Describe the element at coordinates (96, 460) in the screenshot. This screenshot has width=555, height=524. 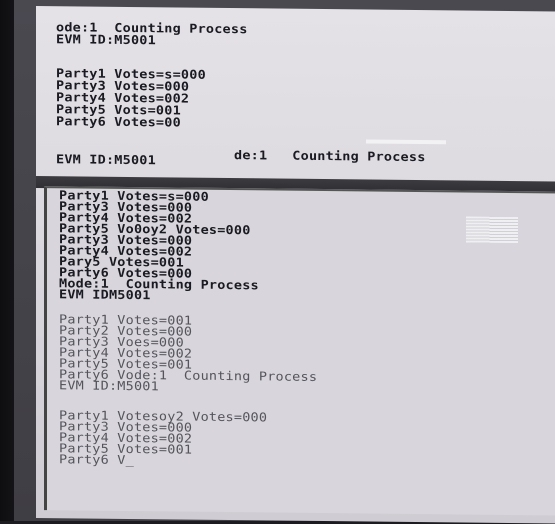
I see `lower-line: Party6 V_` at that location.